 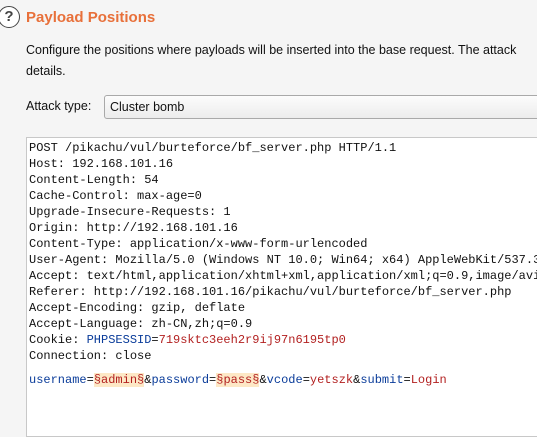 I want to click on attack-type-label: Attack type:, so click(x=59, y=106).